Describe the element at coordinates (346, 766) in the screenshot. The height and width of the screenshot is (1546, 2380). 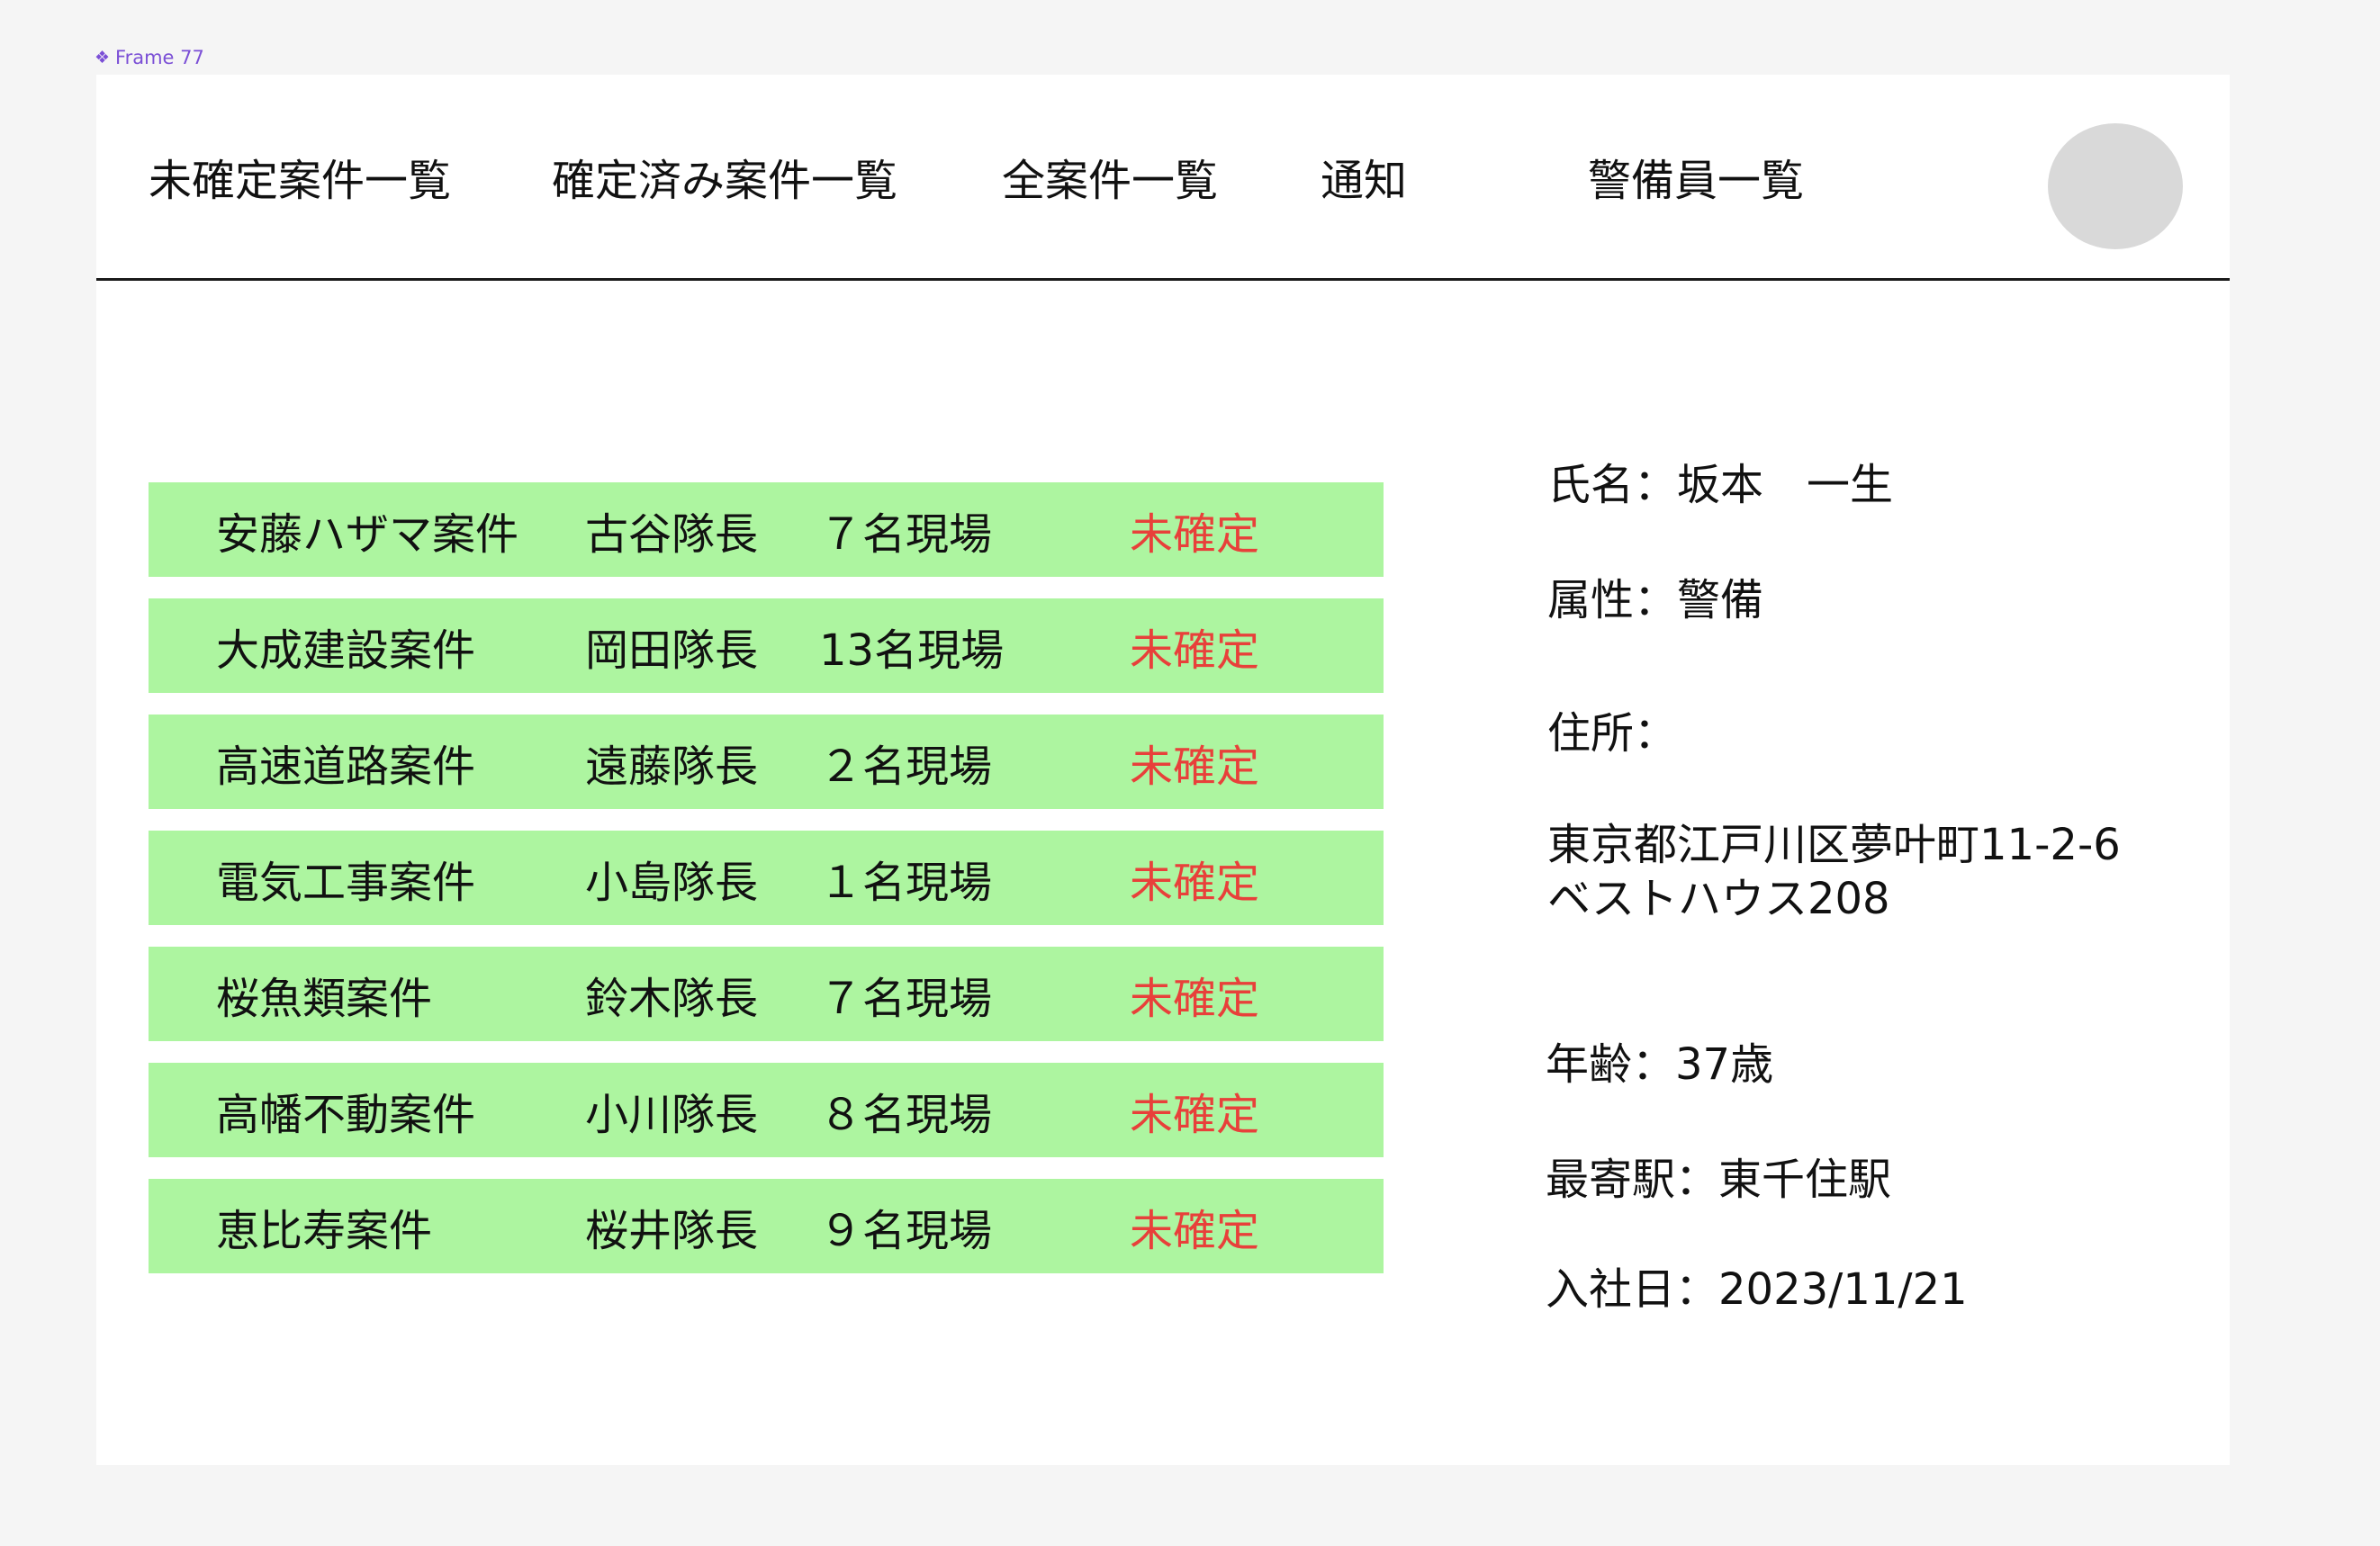
I see `case-name: 高速道路案件` at that location.